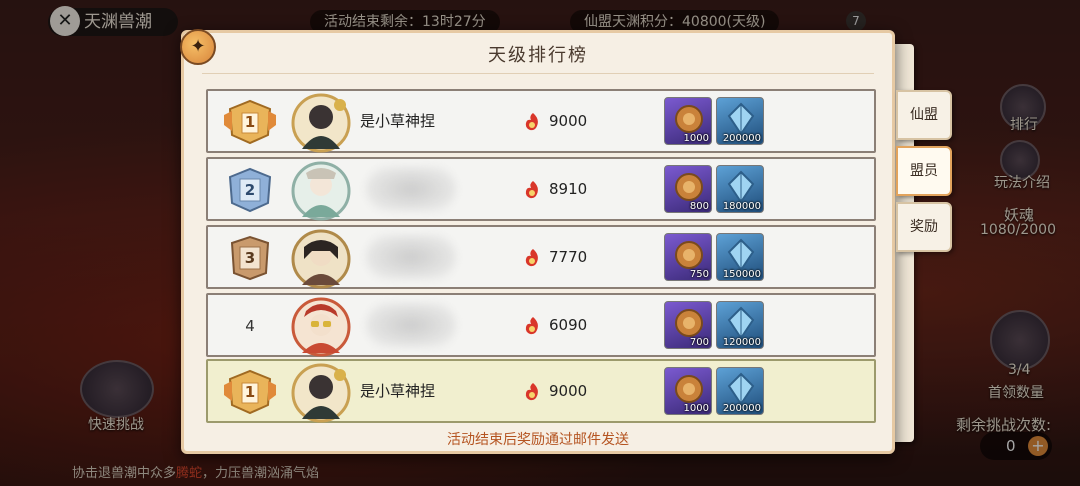 The height and width of the screenshot is (486, 1080). I want to click on score-value: 8910, so click(568, 189).